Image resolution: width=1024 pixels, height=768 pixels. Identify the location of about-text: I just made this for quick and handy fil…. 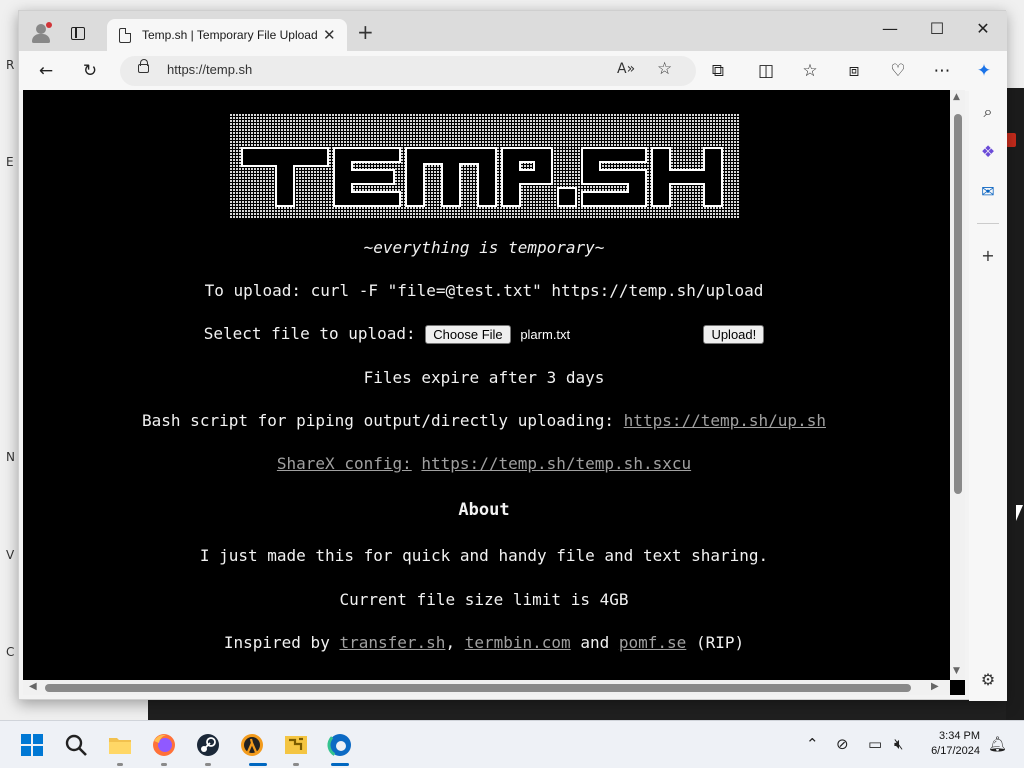
(484, 555).